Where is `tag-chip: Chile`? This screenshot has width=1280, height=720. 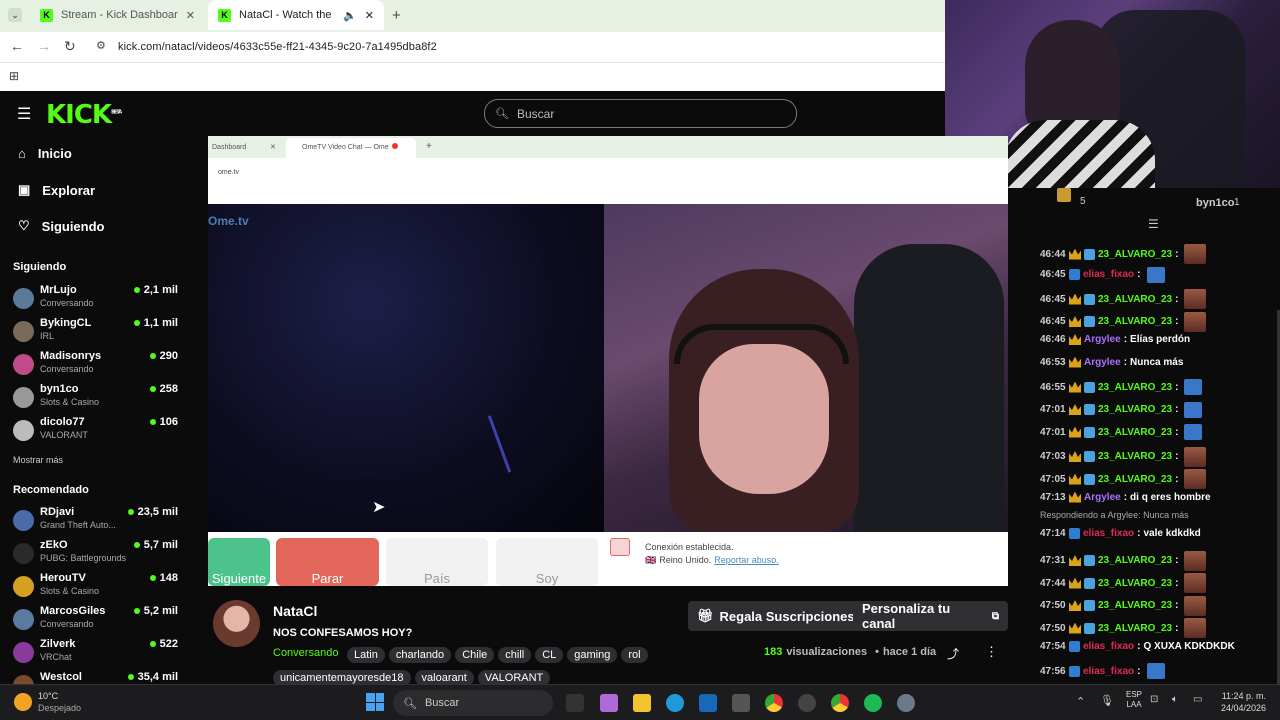
tag-chip: Chile is located at coordinates (475, 655).